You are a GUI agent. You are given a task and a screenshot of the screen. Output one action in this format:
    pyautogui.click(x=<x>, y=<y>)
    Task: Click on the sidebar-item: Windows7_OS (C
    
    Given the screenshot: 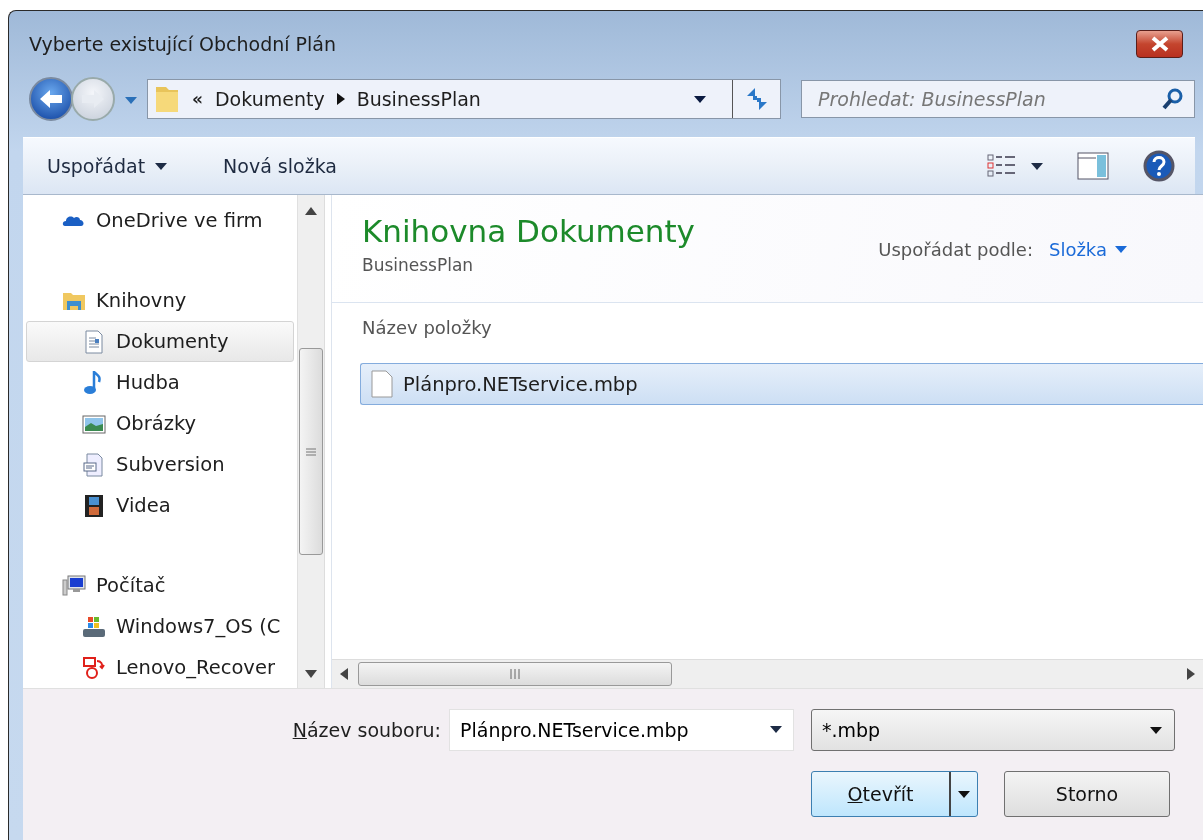 What is the action you would take?
    pyautogui.click(x=160, y=626)
    